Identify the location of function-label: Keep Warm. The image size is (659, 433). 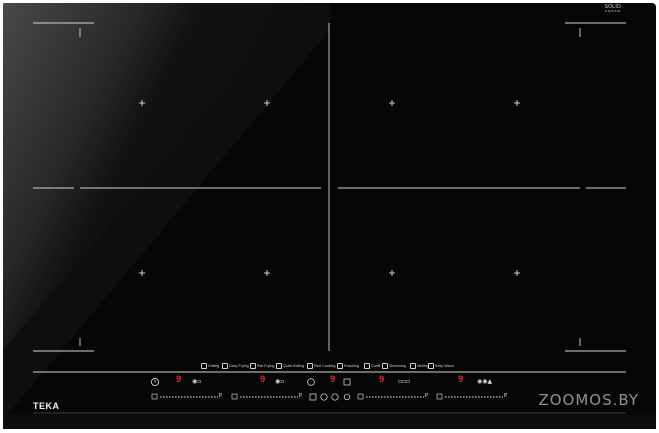
(444, 365).